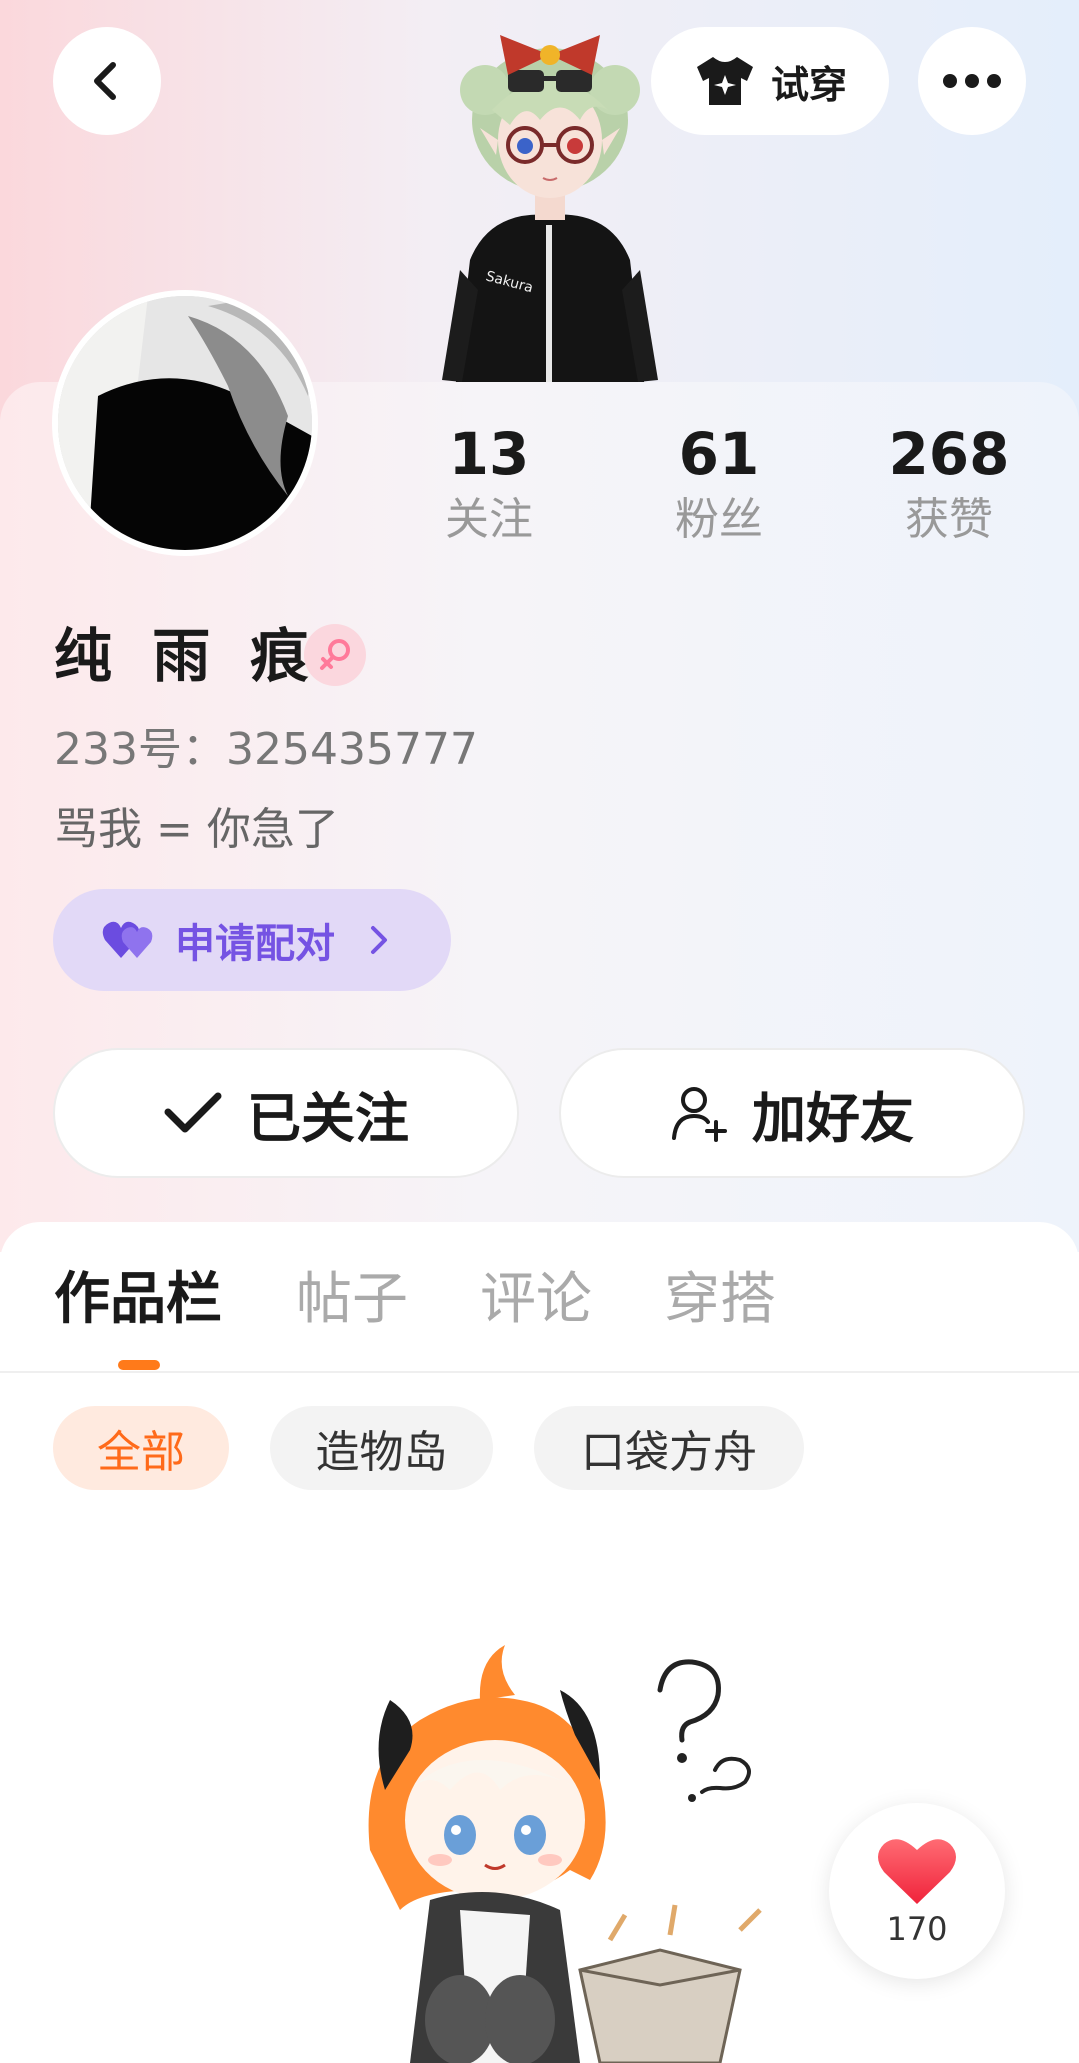  I want to click on more-dots-icon, so click(972, 81).